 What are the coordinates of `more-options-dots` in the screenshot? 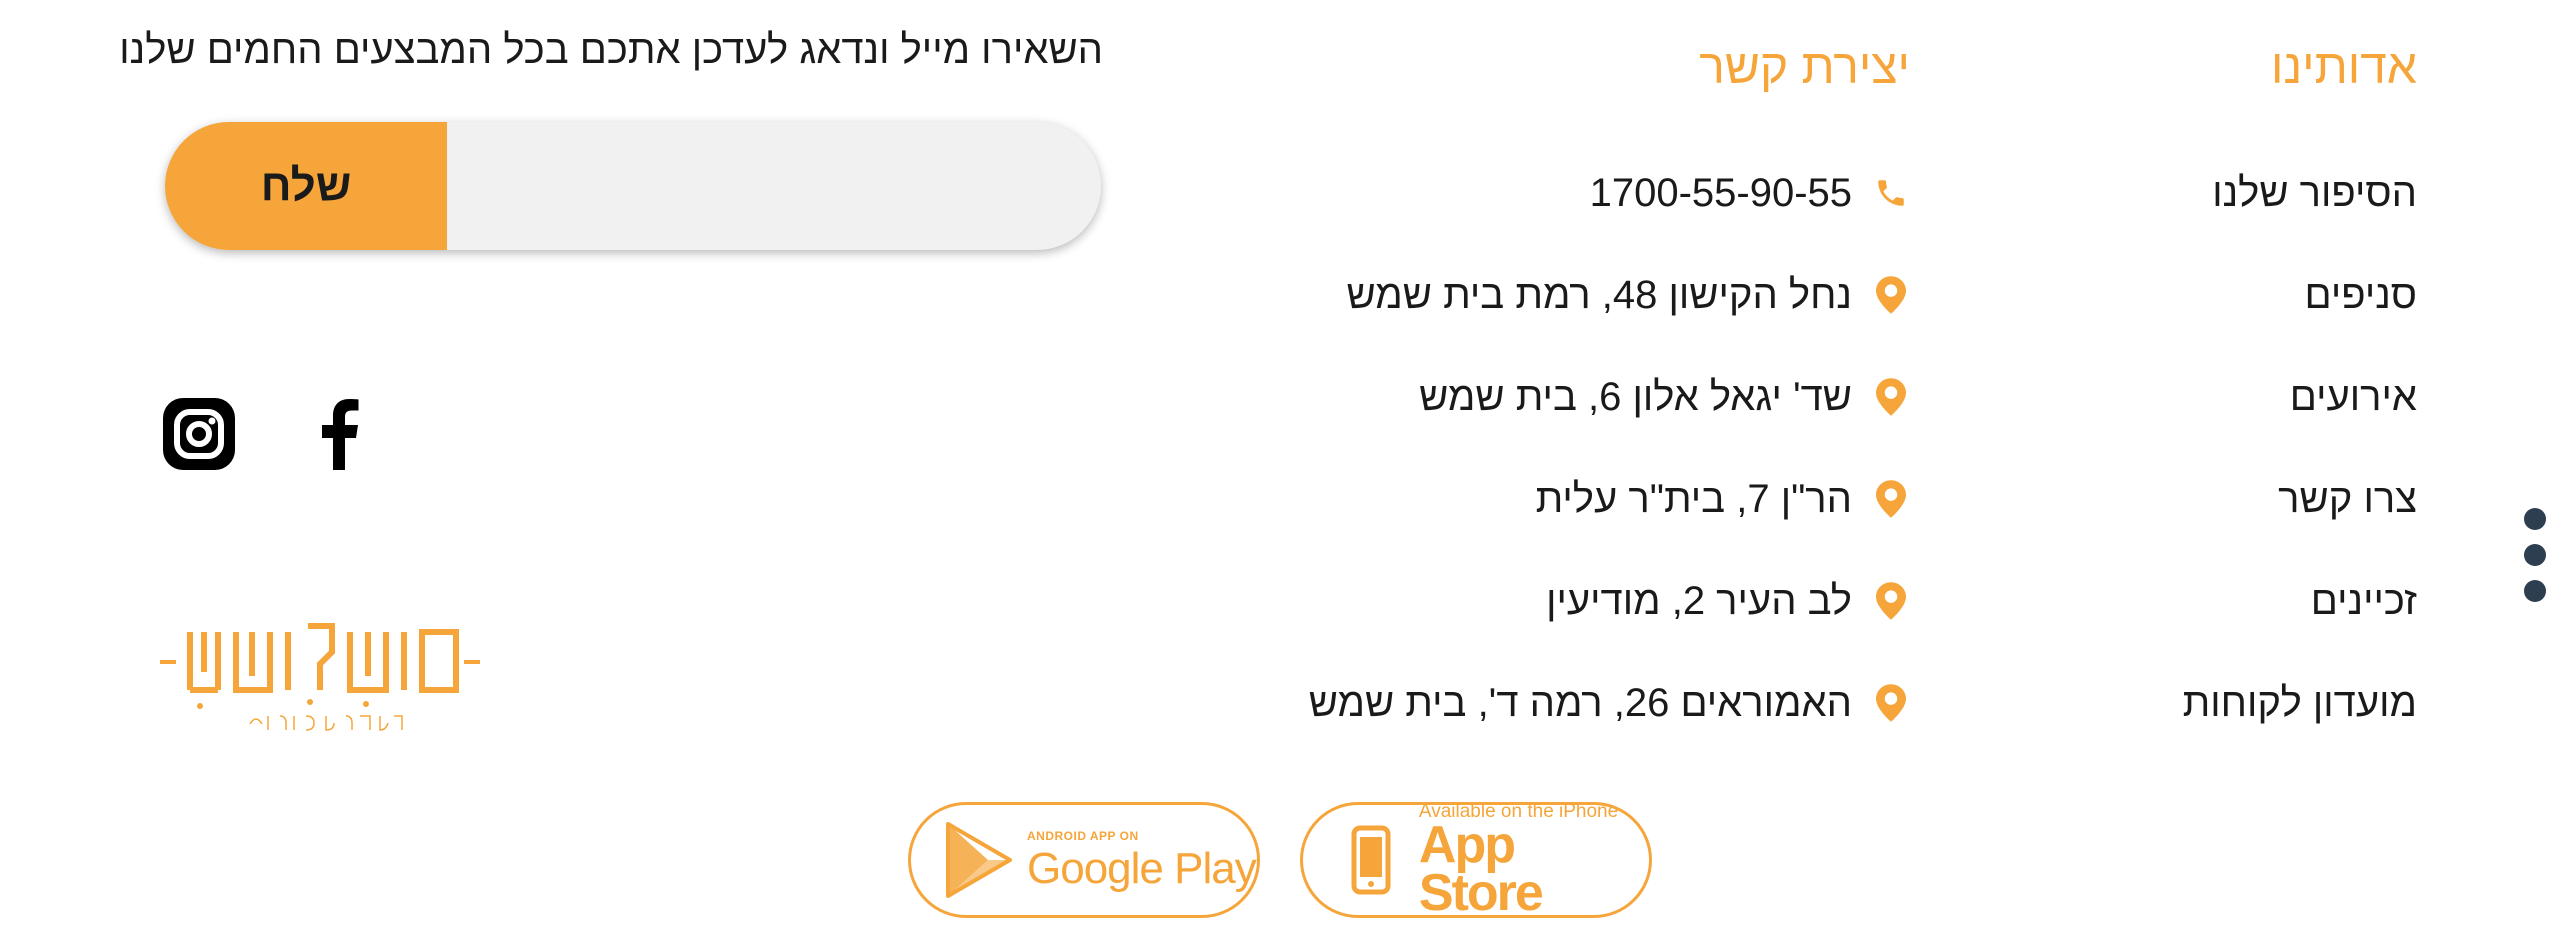 It's located at (2535, 555).